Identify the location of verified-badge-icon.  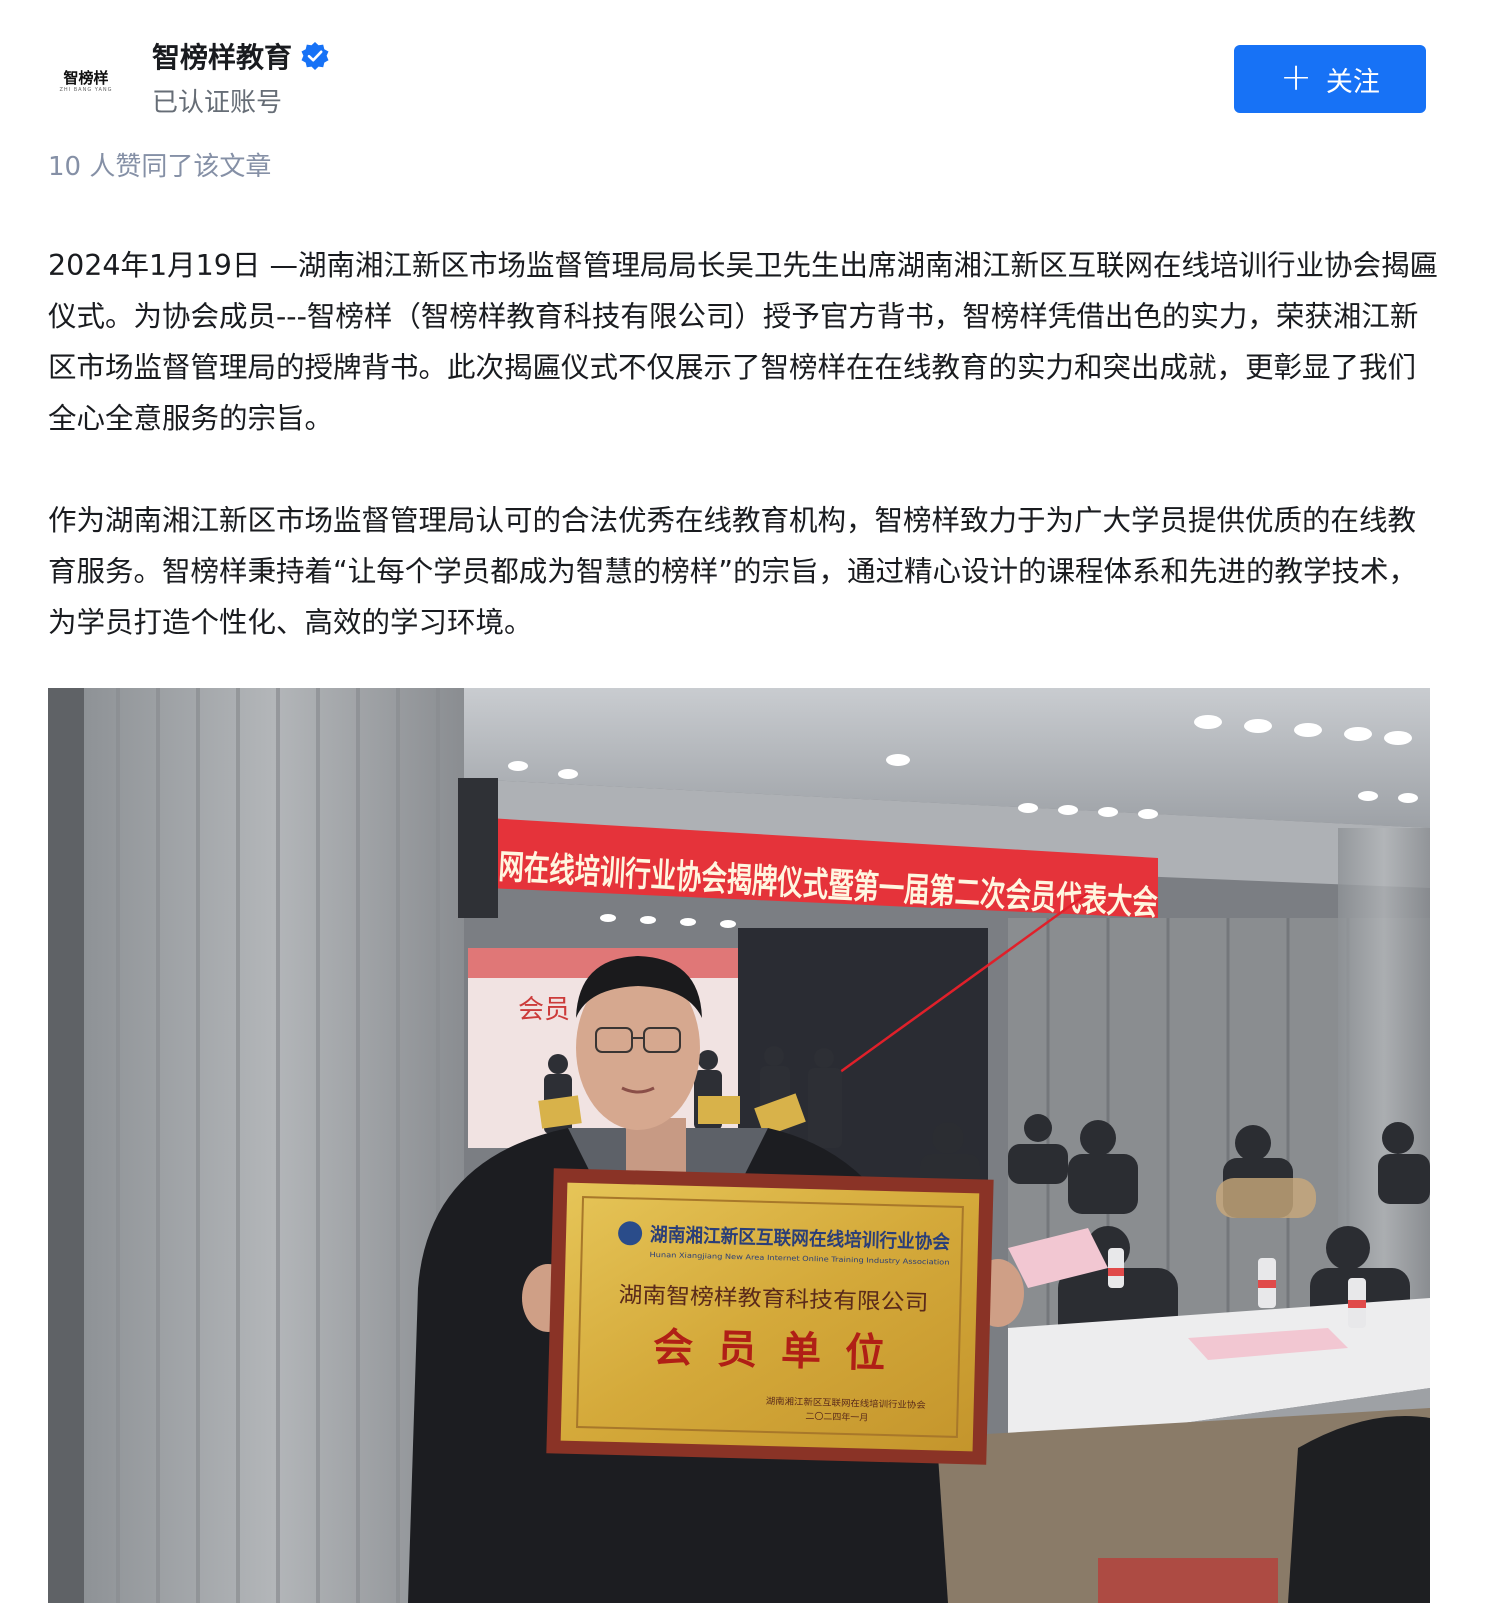
(315, 56).